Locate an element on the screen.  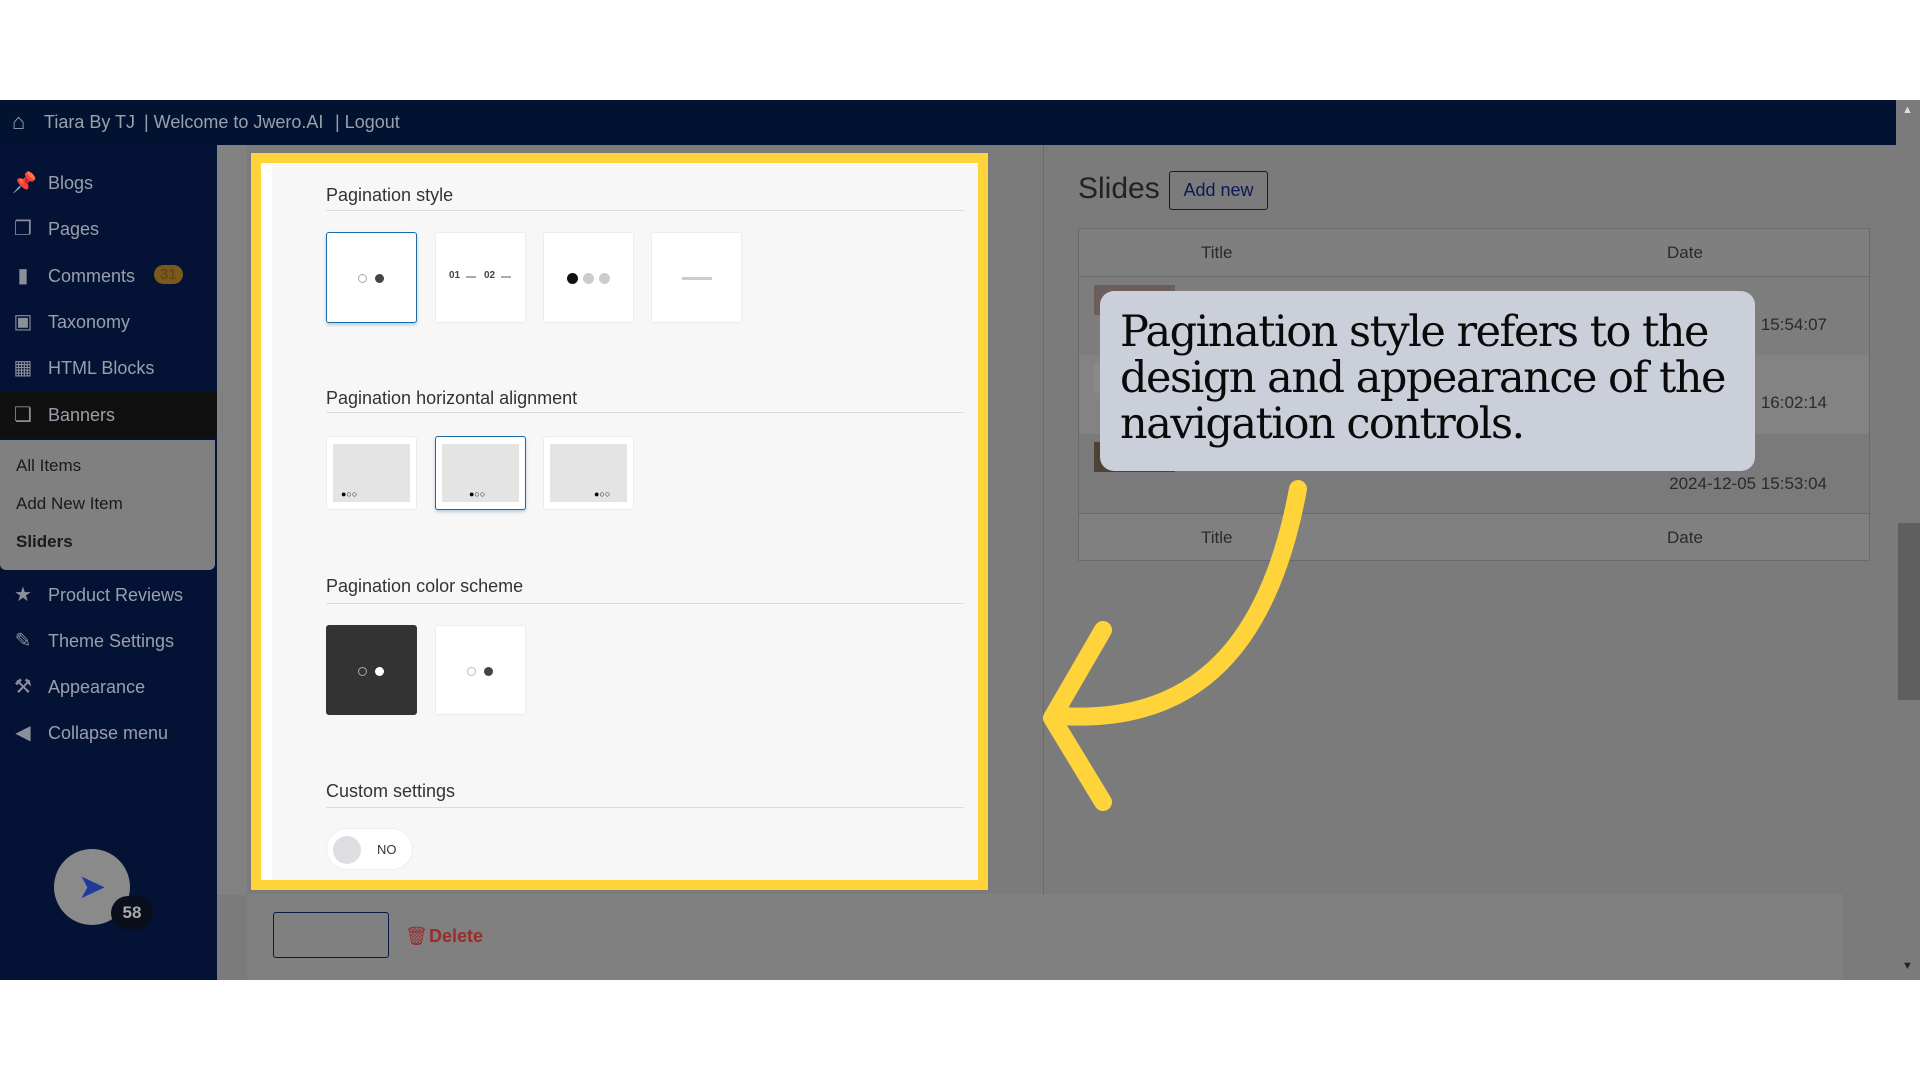
scrollbar-thumb is located at coordinates (1909, 611).